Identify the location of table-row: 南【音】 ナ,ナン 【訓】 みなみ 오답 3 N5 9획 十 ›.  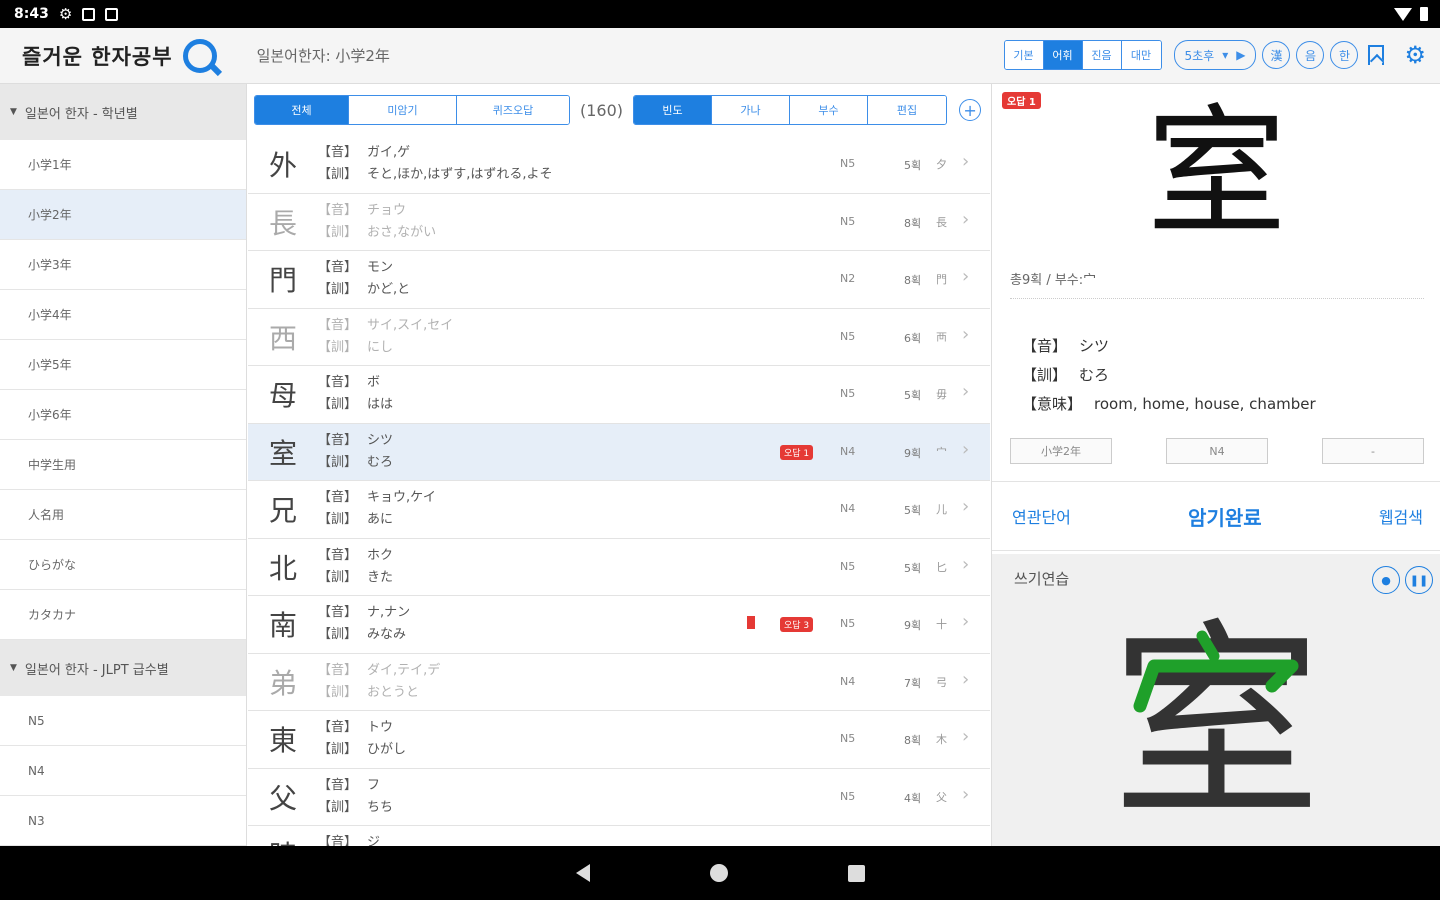
(619, 625).